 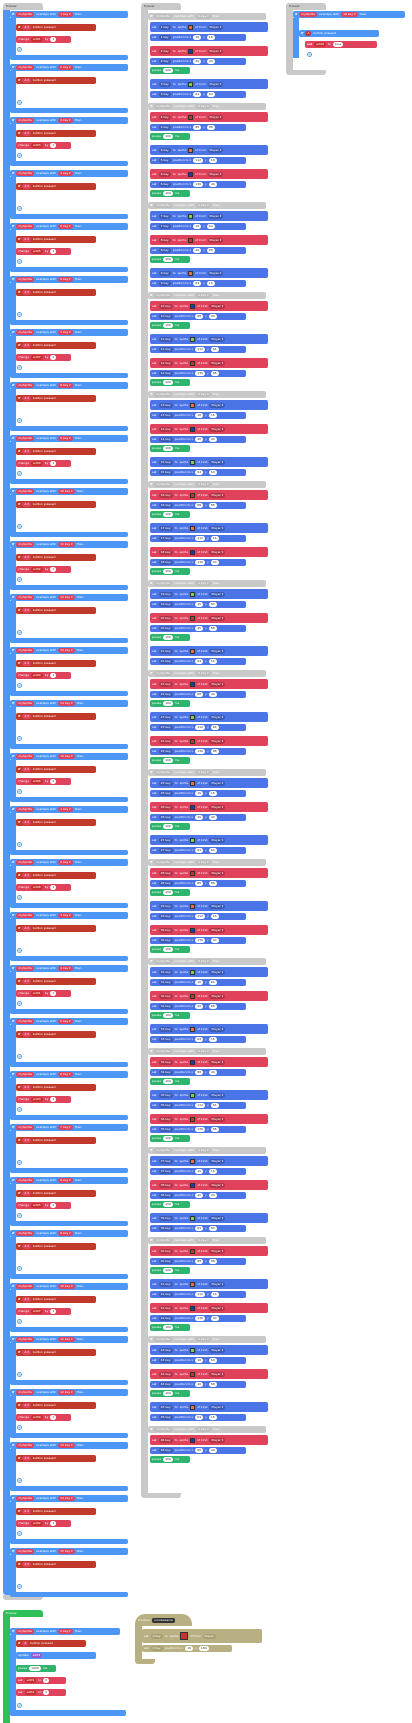 What do you see at coordinates (165, 505) in the screenshot?
I see `sprite-var-pill: 16 key` at bounding box center [165, 505].